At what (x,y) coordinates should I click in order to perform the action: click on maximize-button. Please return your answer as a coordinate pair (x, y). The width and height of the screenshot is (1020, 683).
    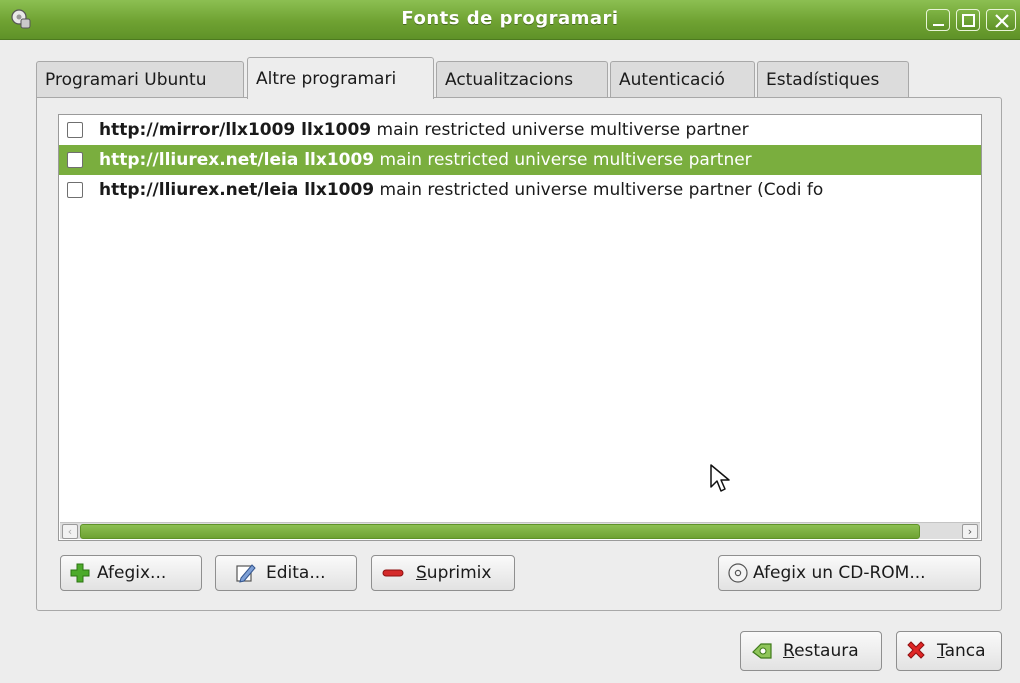
    Looking at the image, I should click on (968, 20).